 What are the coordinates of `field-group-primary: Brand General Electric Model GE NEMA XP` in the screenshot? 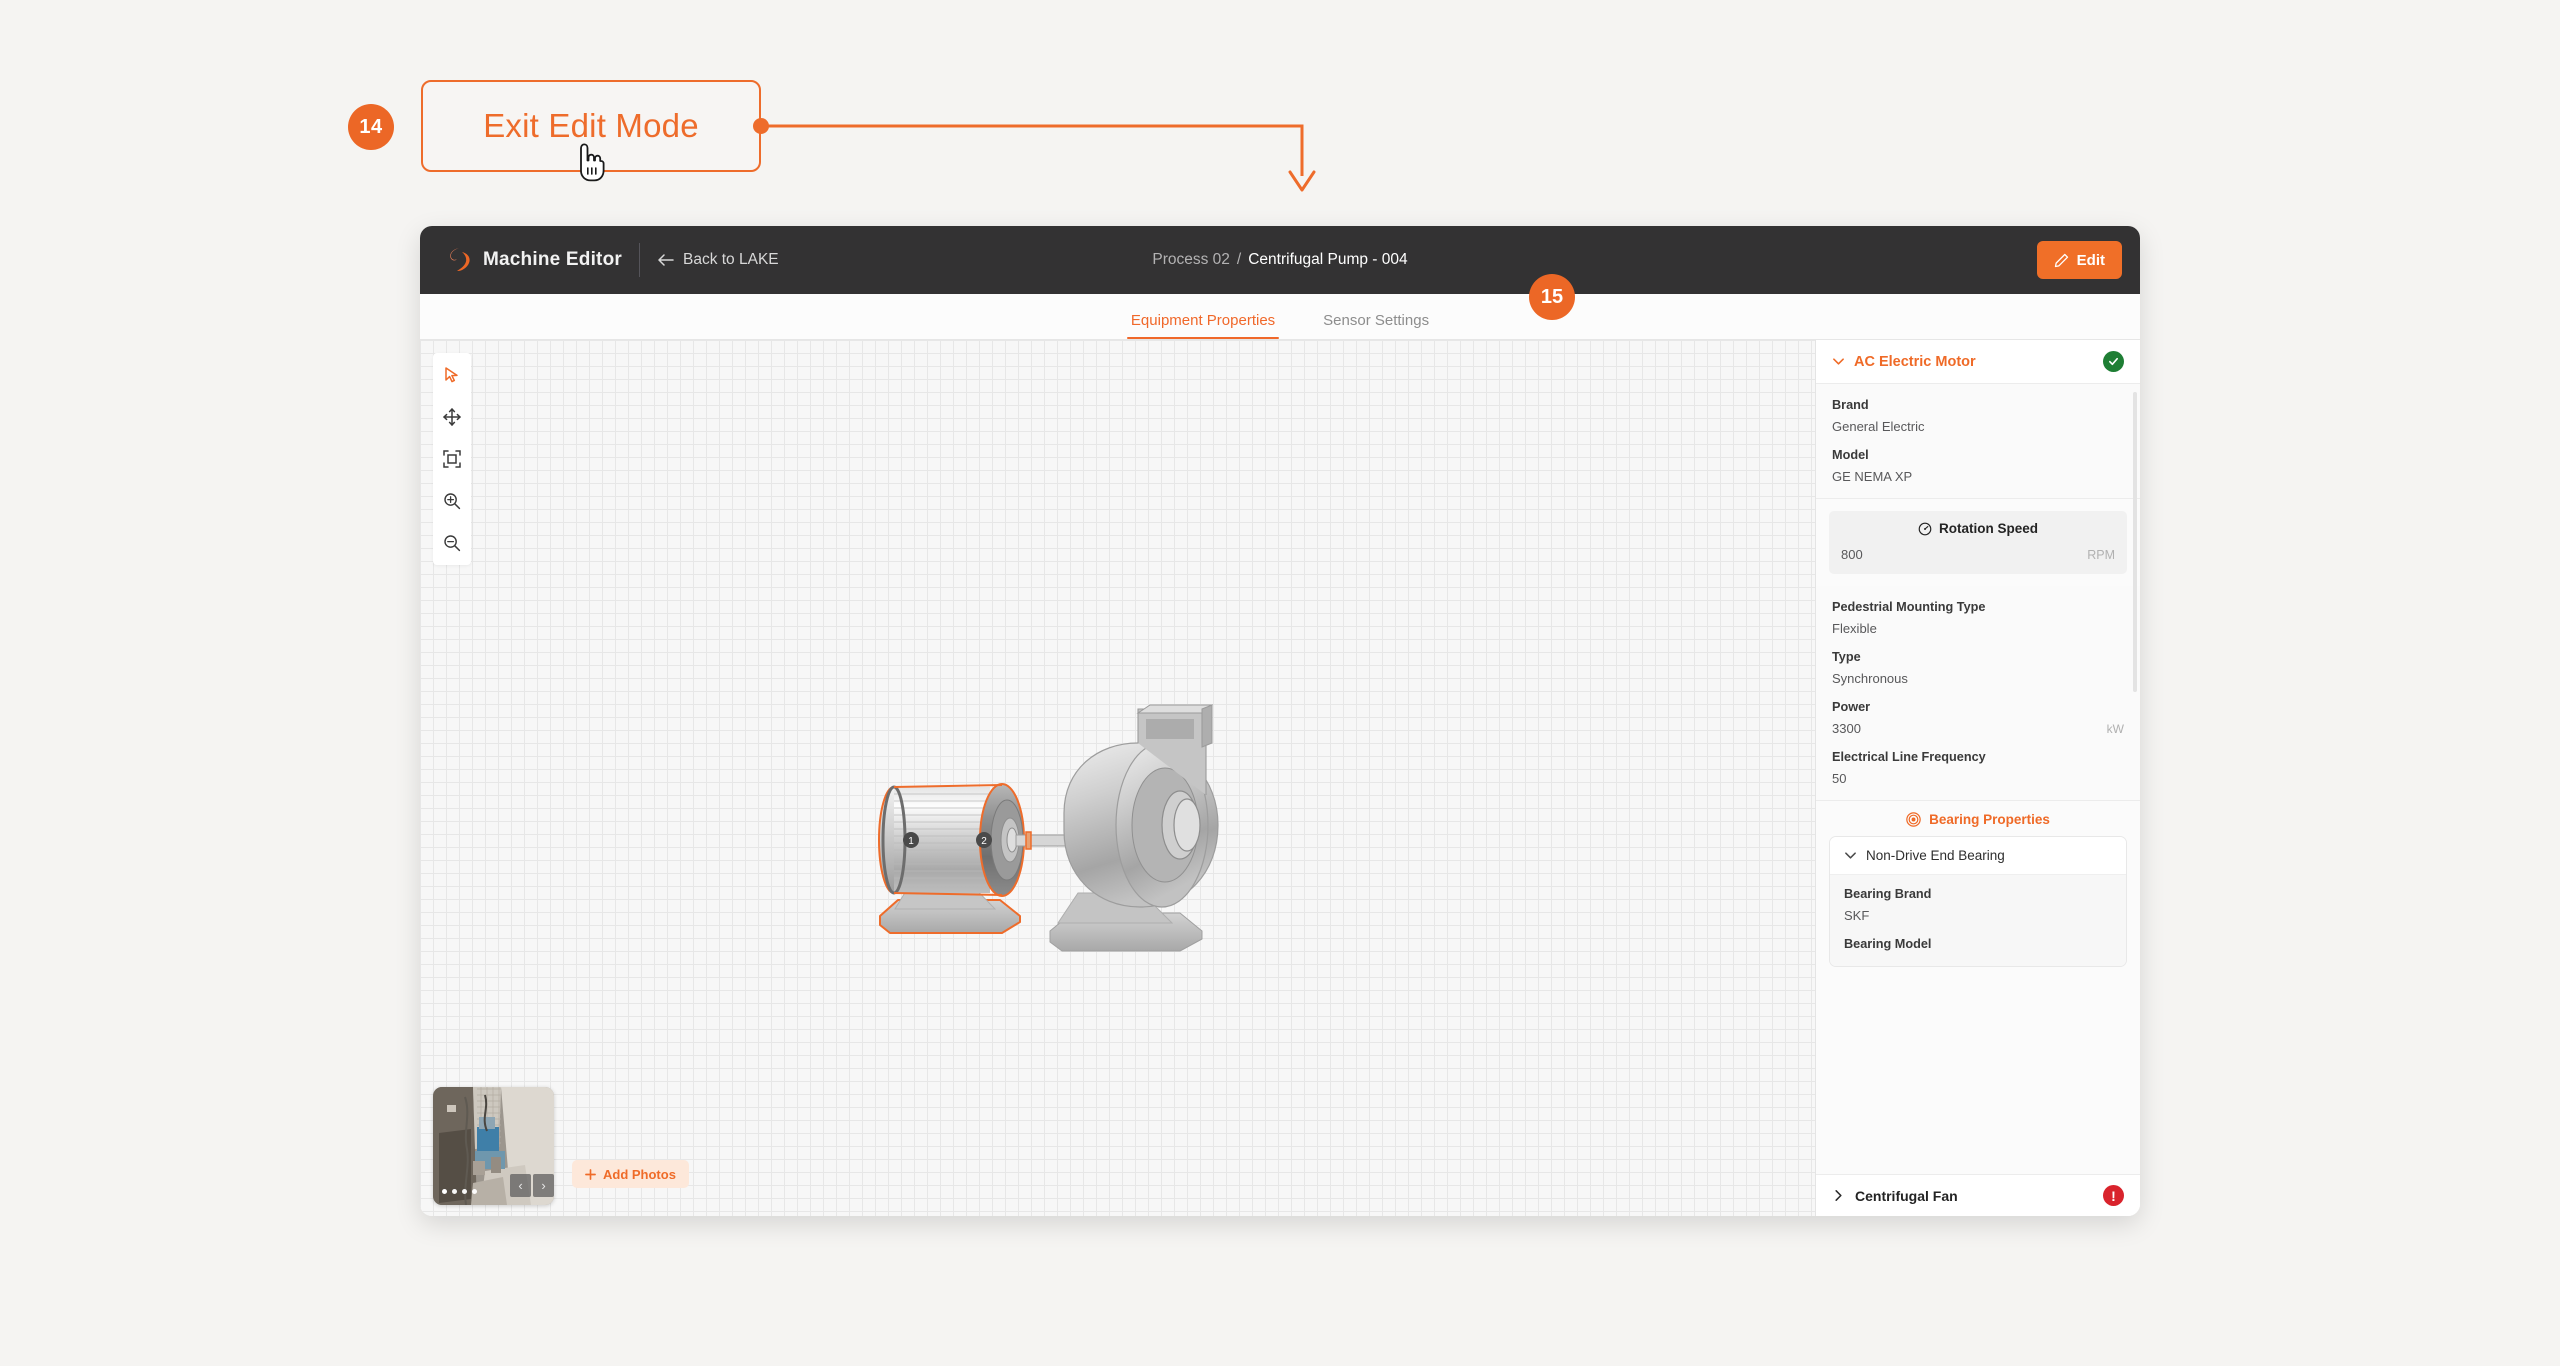 It's located at (1978, 441).